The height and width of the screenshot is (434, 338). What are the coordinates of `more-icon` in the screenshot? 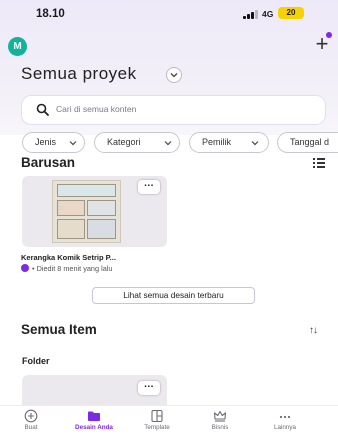 It's located at (285, 417).